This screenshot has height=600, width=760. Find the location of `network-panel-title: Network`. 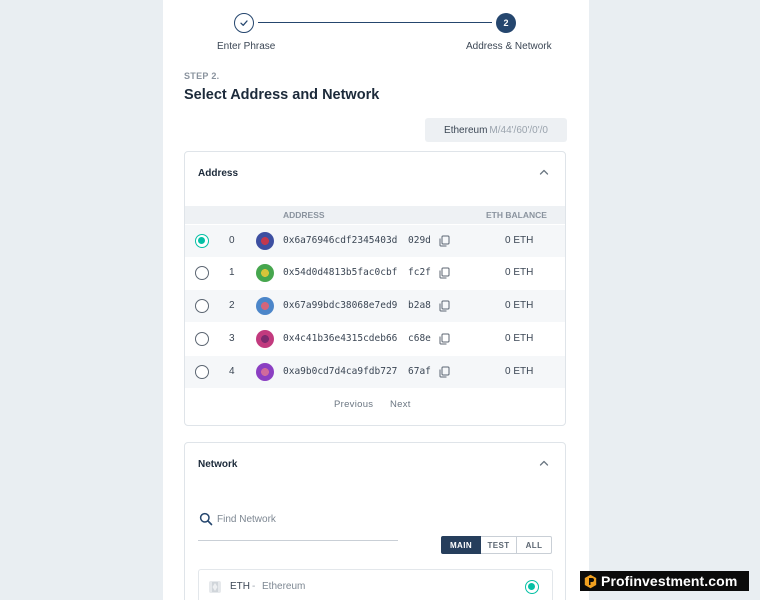

network-panel-title: Network is located at coordinates (218, 464).